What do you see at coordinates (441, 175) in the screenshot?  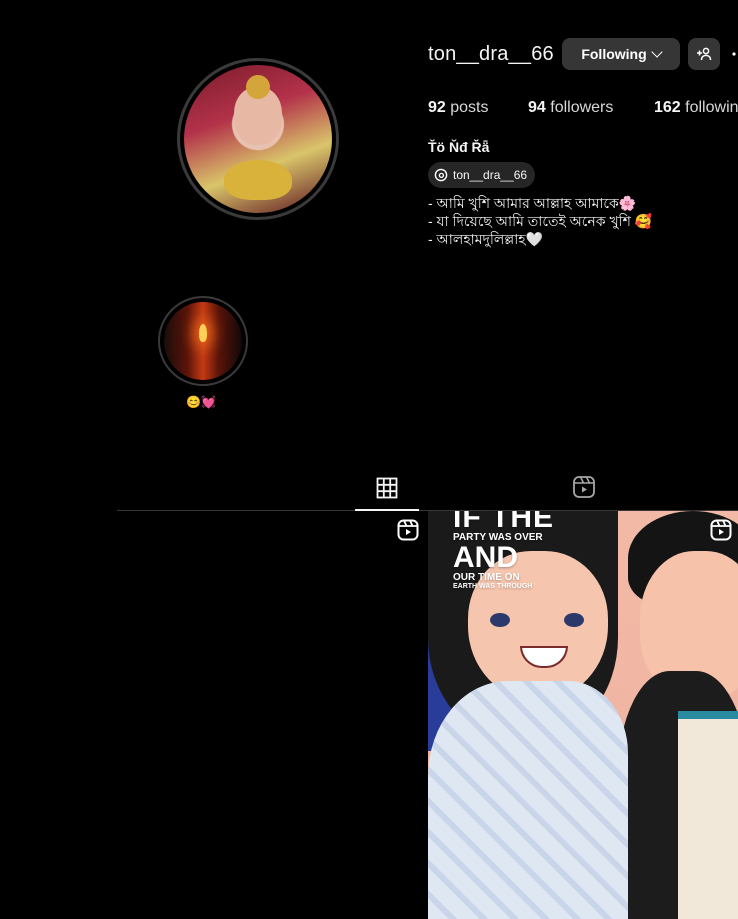 I see `threads-icon` at bounding box center [441, 175].